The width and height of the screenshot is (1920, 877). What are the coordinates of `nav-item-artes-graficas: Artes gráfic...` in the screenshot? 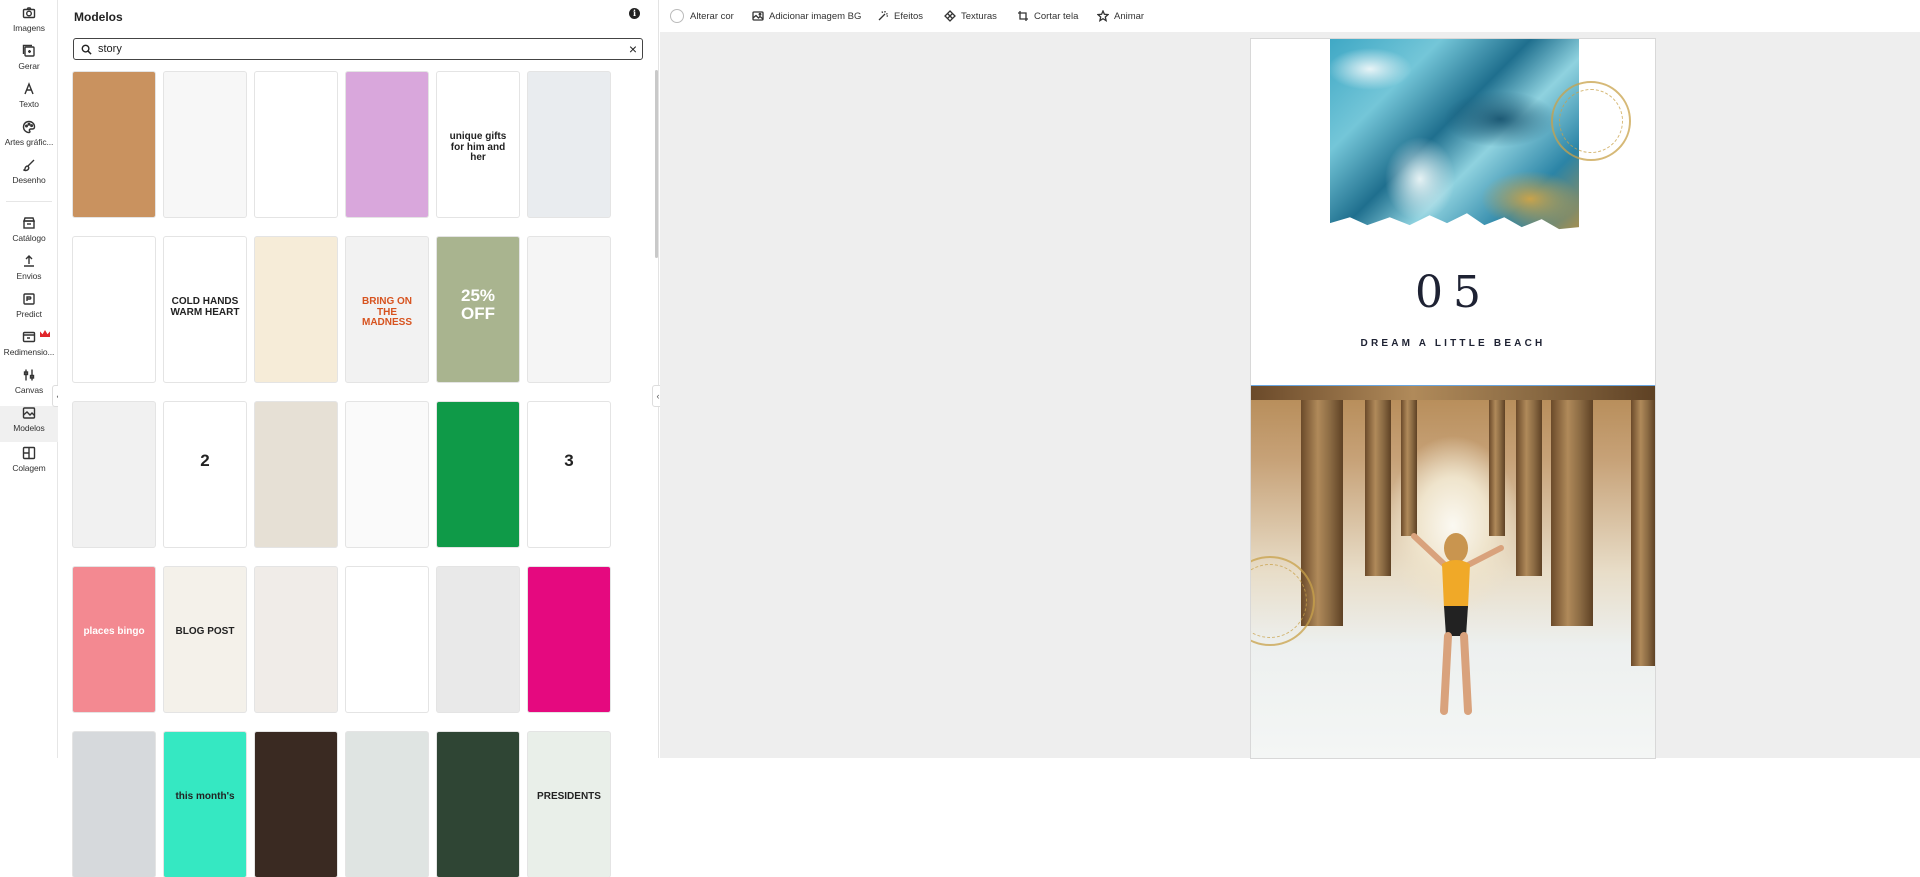 It's located at (29, 138).